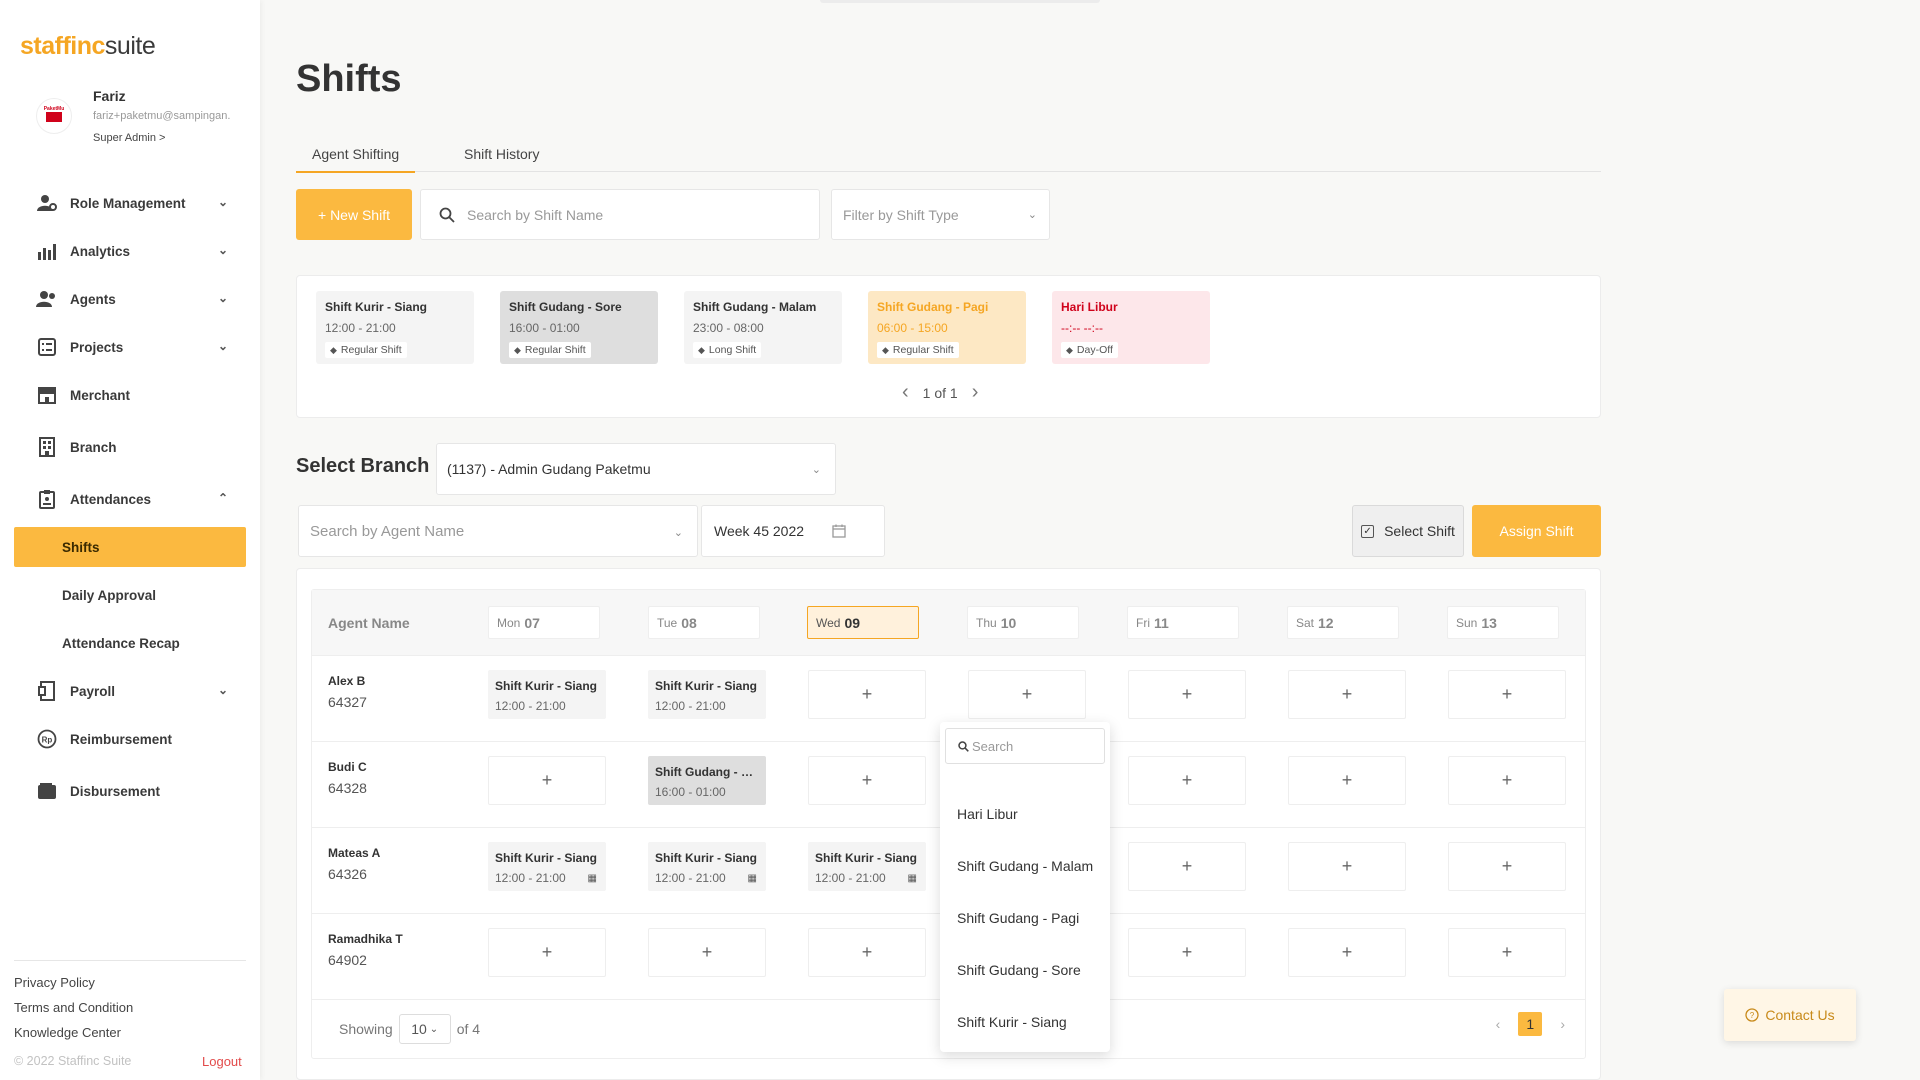  I want to click on shift-type-filter: Filter by Shift Type ⌄, so click(940, 214).